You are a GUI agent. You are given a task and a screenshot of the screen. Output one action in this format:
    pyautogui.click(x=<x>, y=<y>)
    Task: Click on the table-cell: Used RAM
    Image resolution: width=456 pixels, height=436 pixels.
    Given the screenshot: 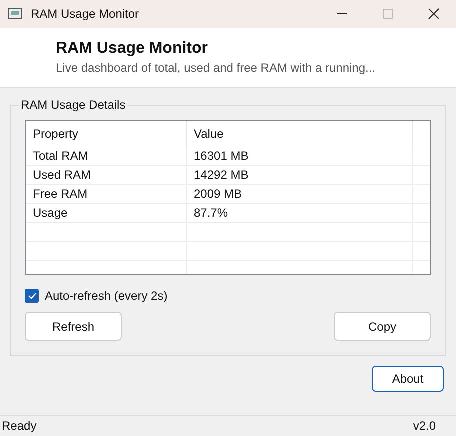 What is the action you would take?
    pyautogui.click(x=106, y=175)
    